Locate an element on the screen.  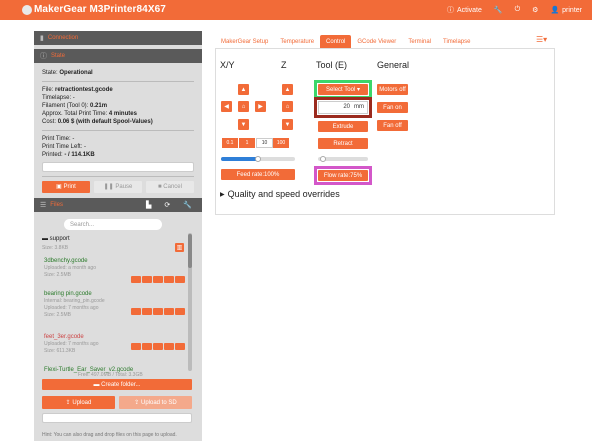
flow-rate-slider-handle is located at coordinates (323, 159).